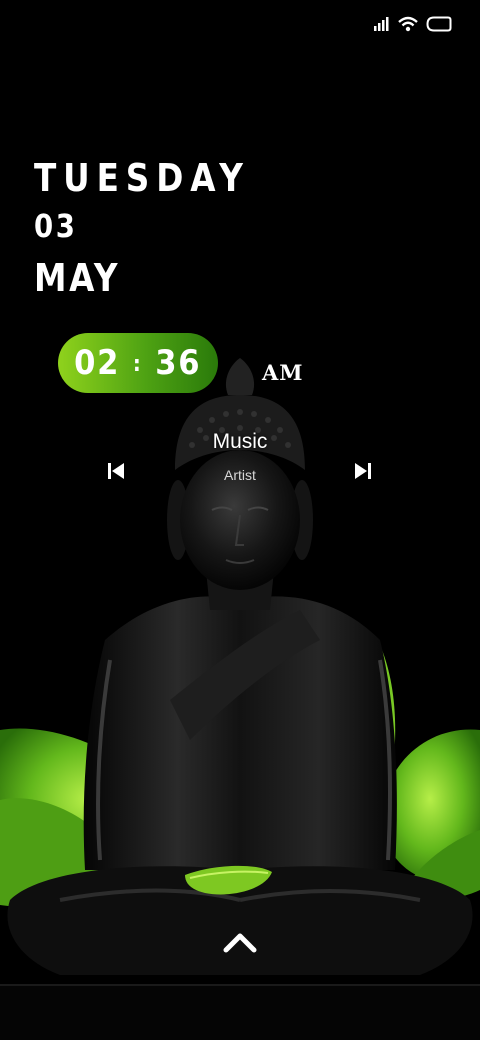 The image size is (480, 1040). I want to click on chevron-up-icon, so click(240, 942).